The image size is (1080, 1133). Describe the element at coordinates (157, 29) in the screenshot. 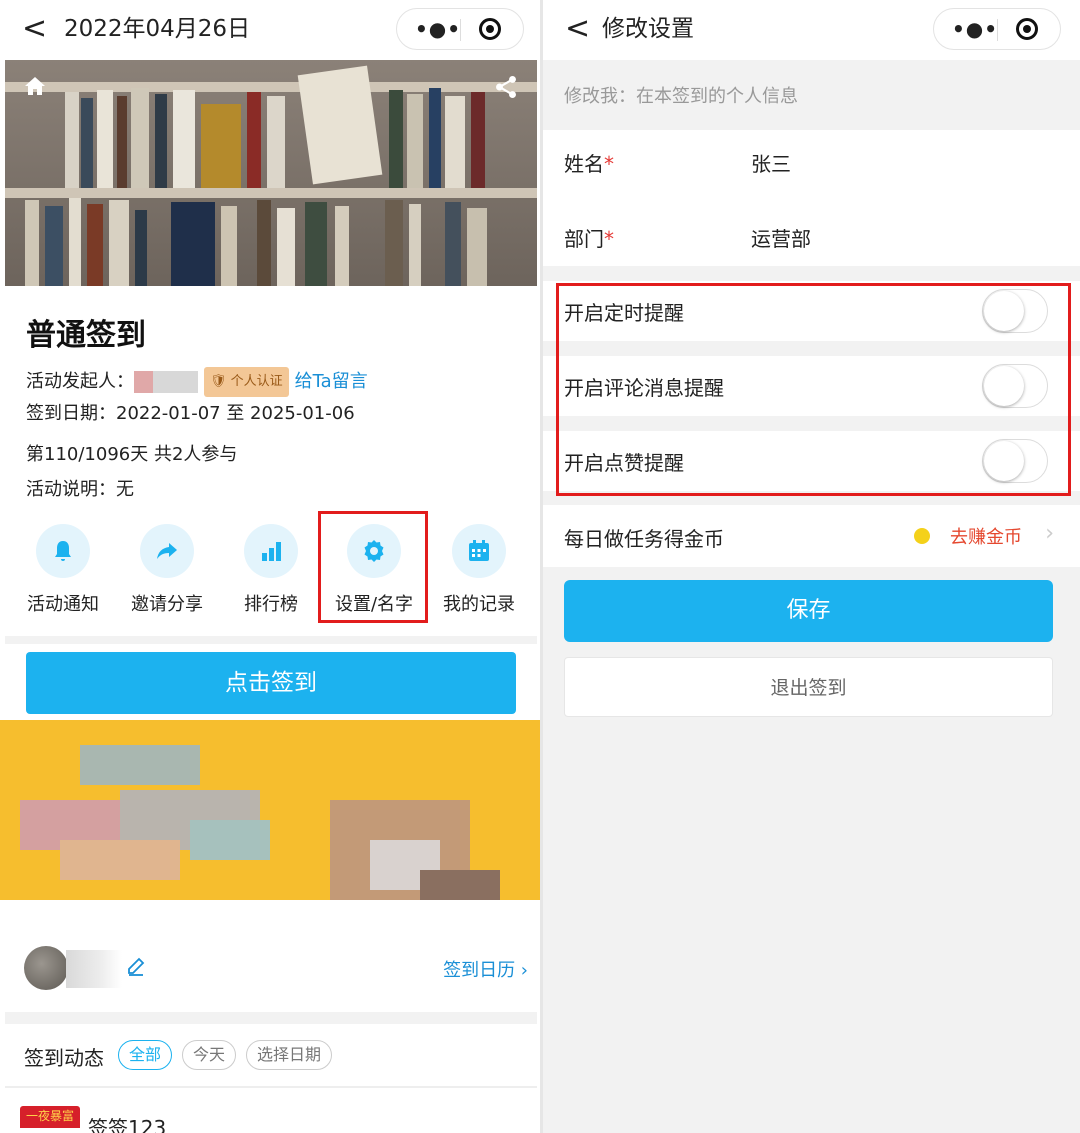

I see `page-title: 2022年04月26日` at that location.